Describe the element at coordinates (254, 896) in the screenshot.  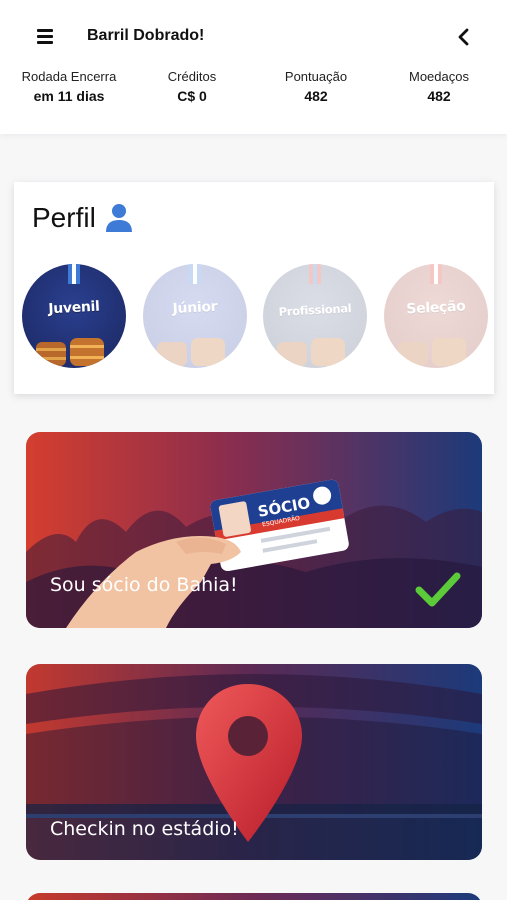
I see `next-action-card` at that location.